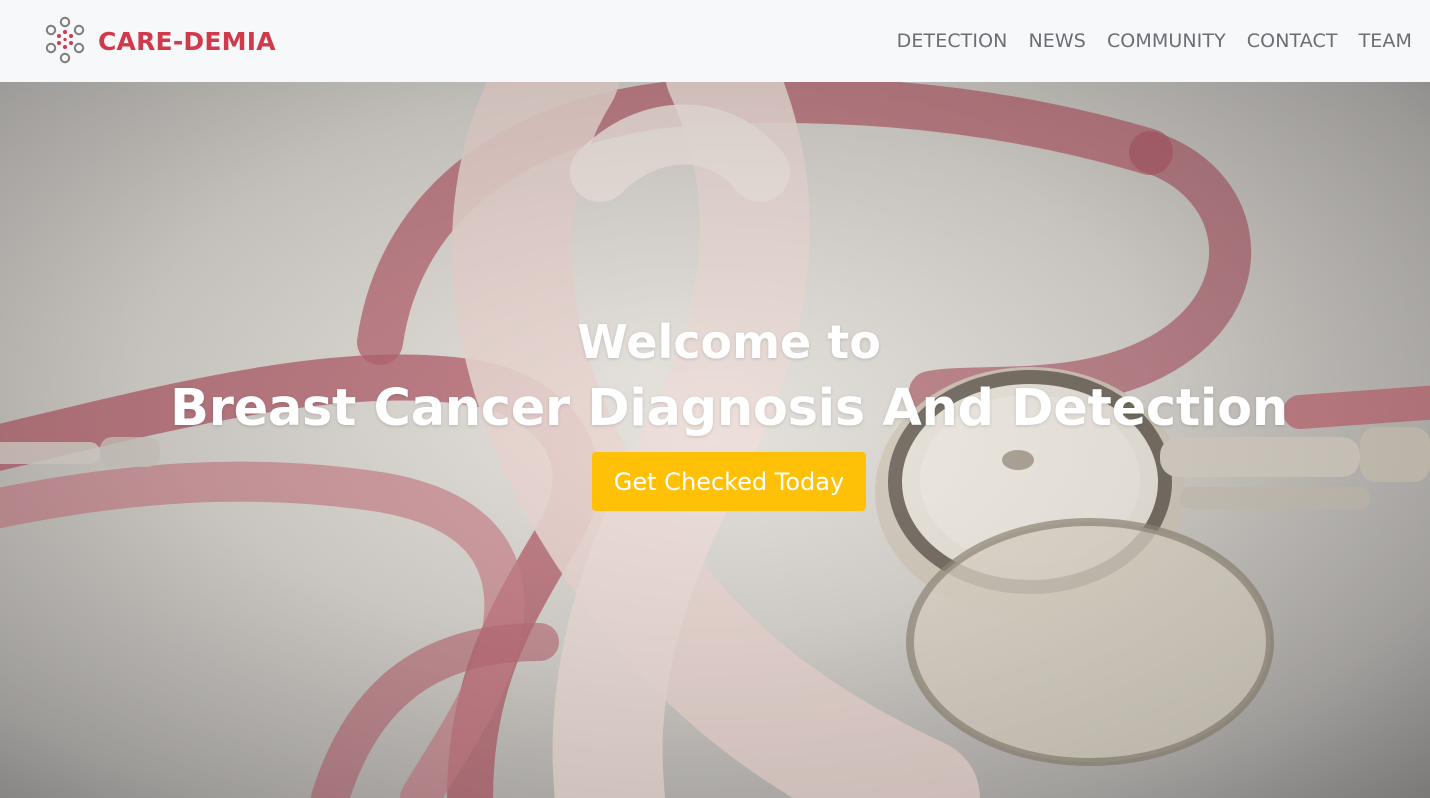  Describe the element at coordinates (729, 481) in the screenshot. I see `get-checked-button: Get Checked Today` at that location.